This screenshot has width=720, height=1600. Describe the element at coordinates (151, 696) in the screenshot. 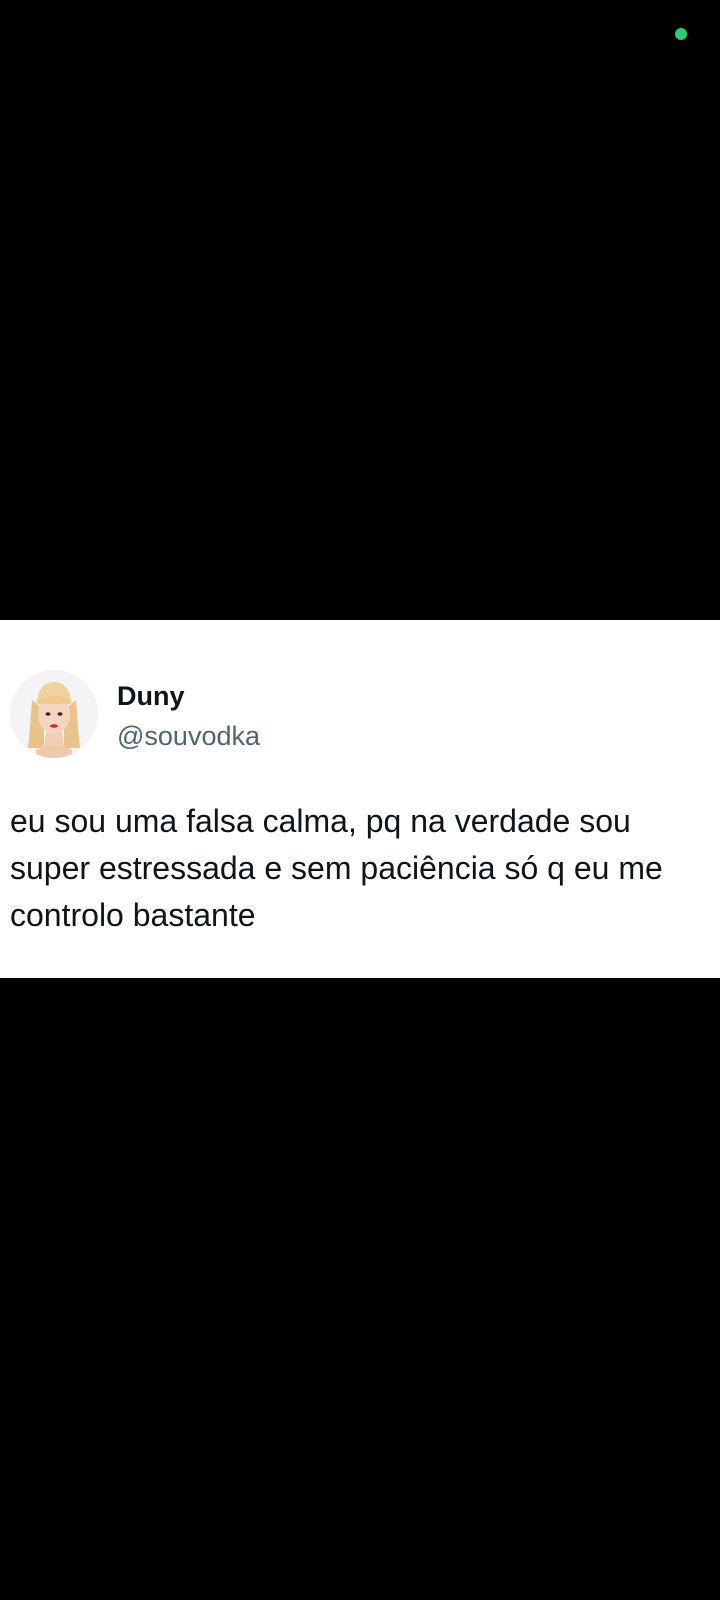

I see `author-display-name: Duny` at that location.